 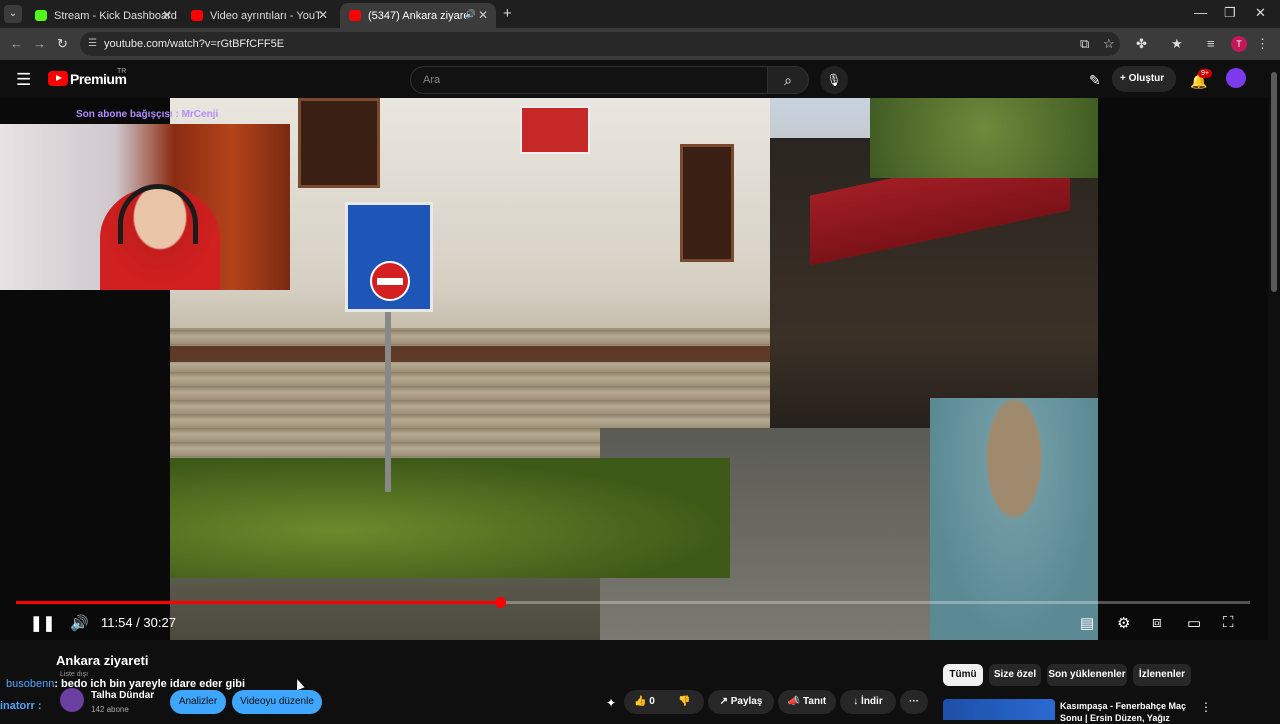 I want to click on settings-gear-icon: ⚙, so click(x=1123, y=623).